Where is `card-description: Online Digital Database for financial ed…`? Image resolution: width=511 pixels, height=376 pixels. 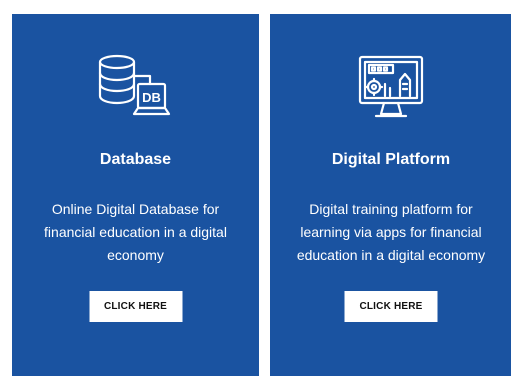
card-description: Online Digital Database for financial ed… is located at coordinates (135, 232).